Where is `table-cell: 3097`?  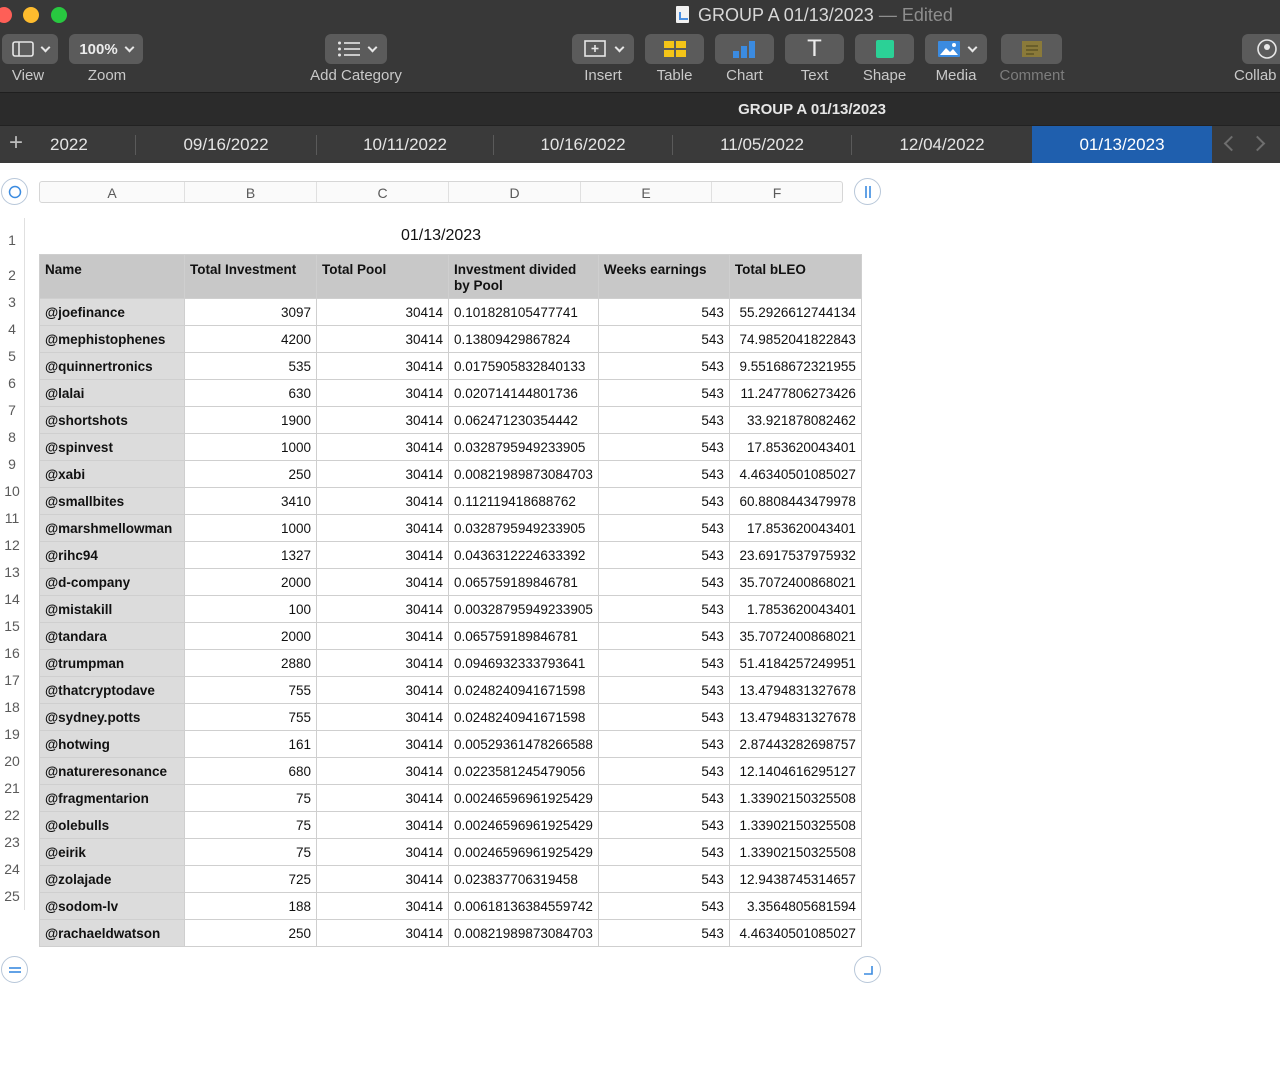 table-cell: 3097 is located at coordinates (250, 312).